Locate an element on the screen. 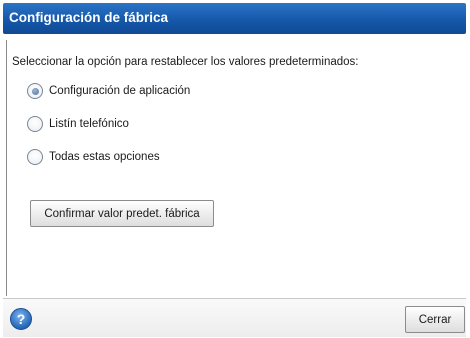 Image resolution: width=470 pixels, height=338 pixels. radio-all-options is located at coordinates (35, 157).